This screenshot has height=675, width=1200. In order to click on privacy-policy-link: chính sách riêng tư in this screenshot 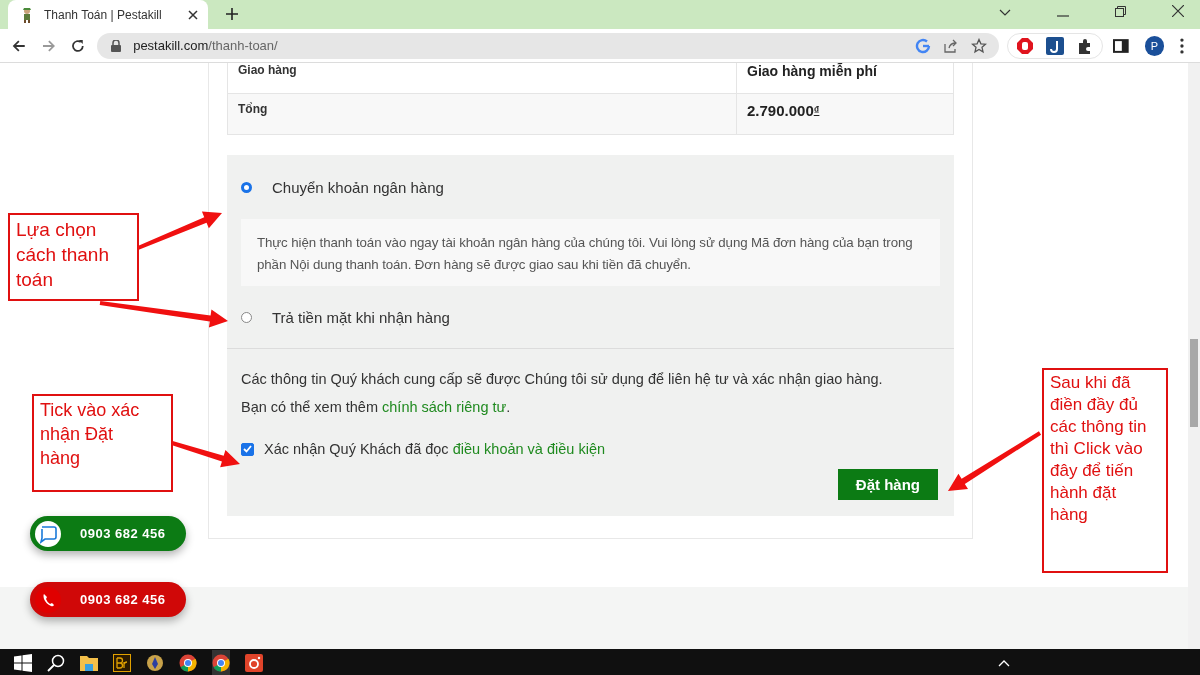, I will do `click(444, 407)`.